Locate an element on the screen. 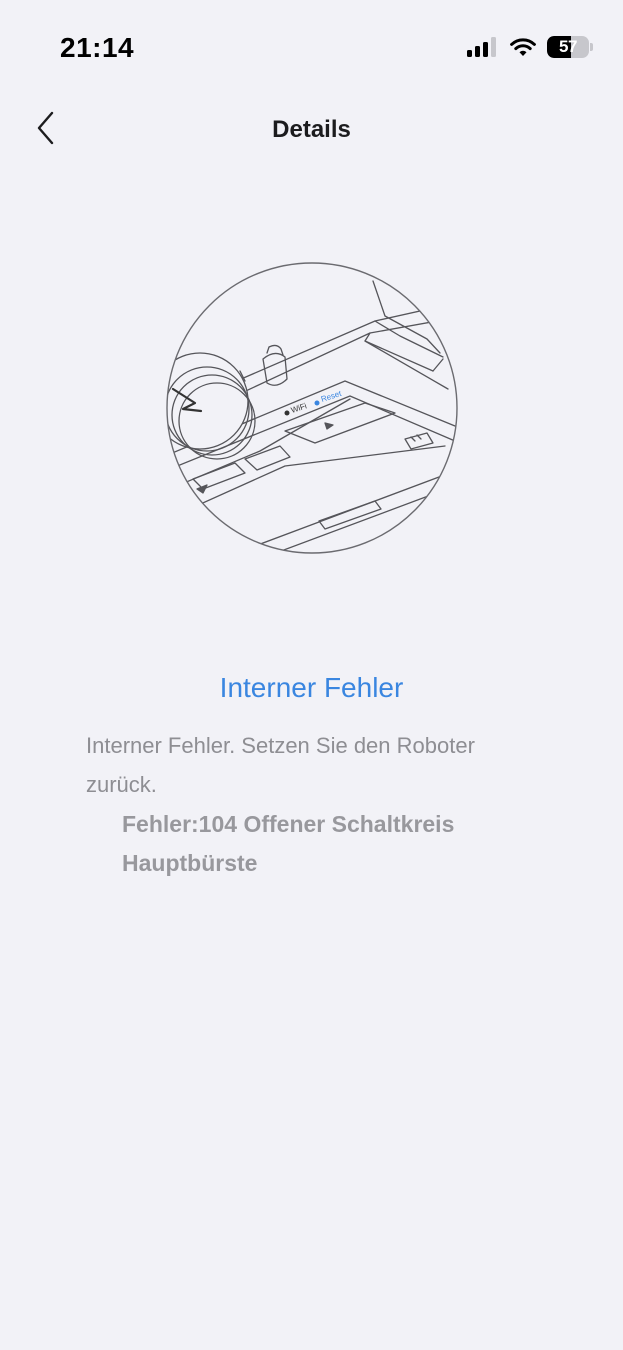  error-title: Interner Fehler is located at coordinates (311, 687).